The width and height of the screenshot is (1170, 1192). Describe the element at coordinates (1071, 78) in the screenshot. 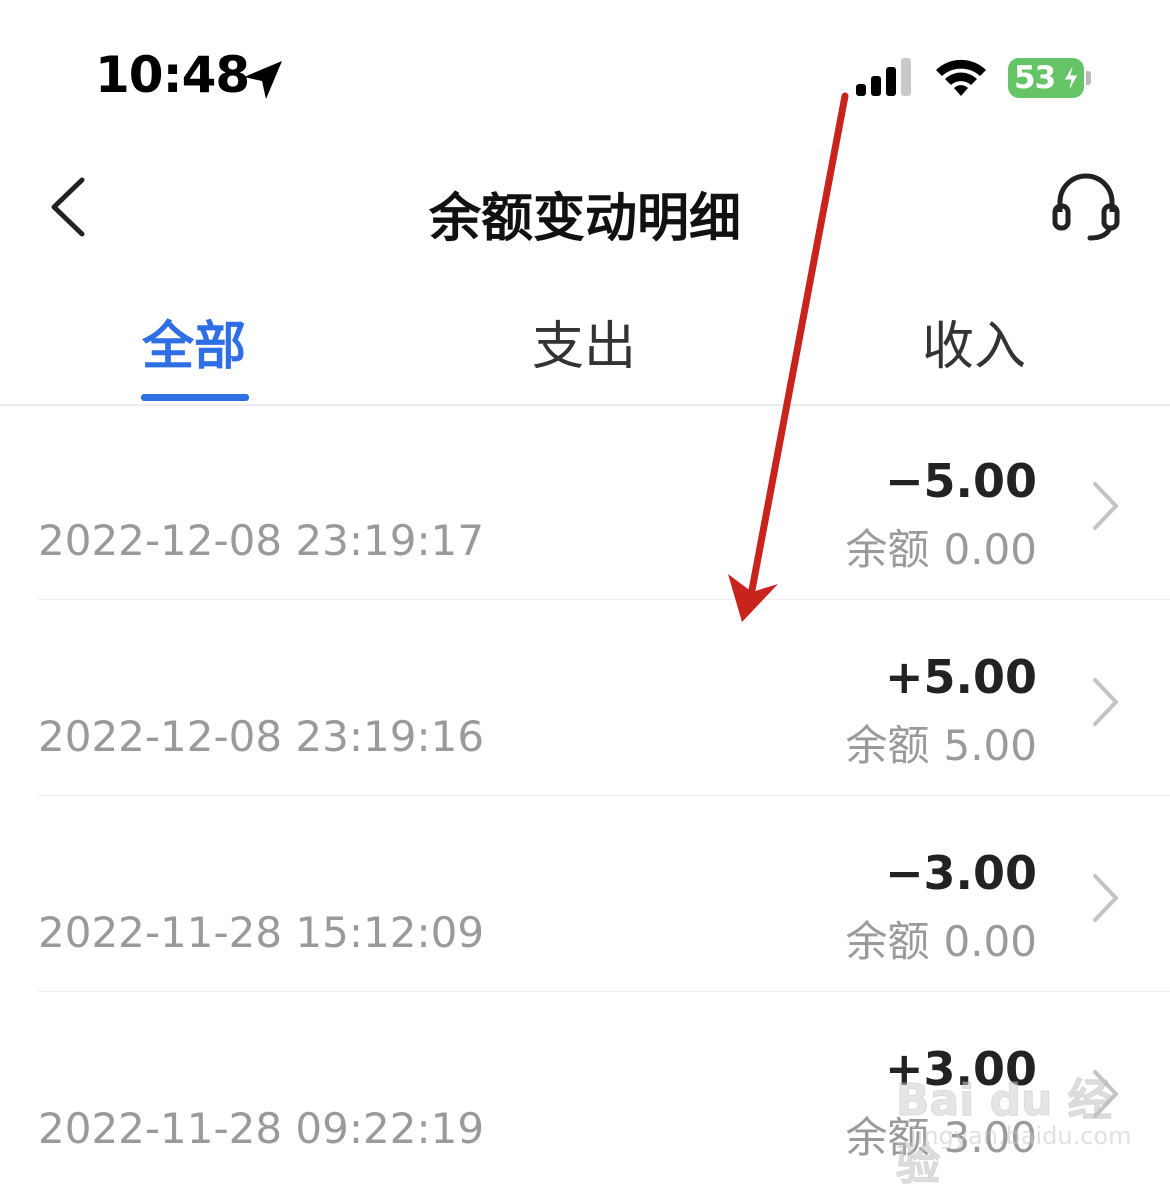

I see `bolt-icon` at that location.